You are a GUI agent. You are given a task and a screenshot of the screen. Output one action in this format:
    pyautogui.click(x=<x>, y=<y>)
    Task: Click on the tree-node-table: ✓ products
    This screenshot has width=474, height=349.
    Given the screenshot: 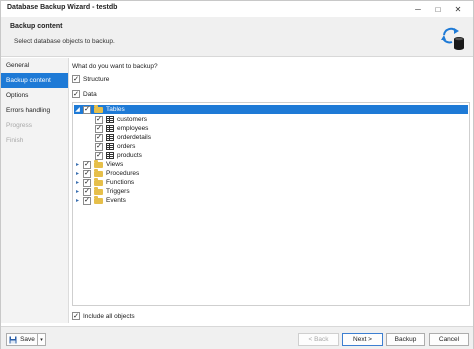 What is the action you would take?
    pyautogui.click(x=118, y=155)
    